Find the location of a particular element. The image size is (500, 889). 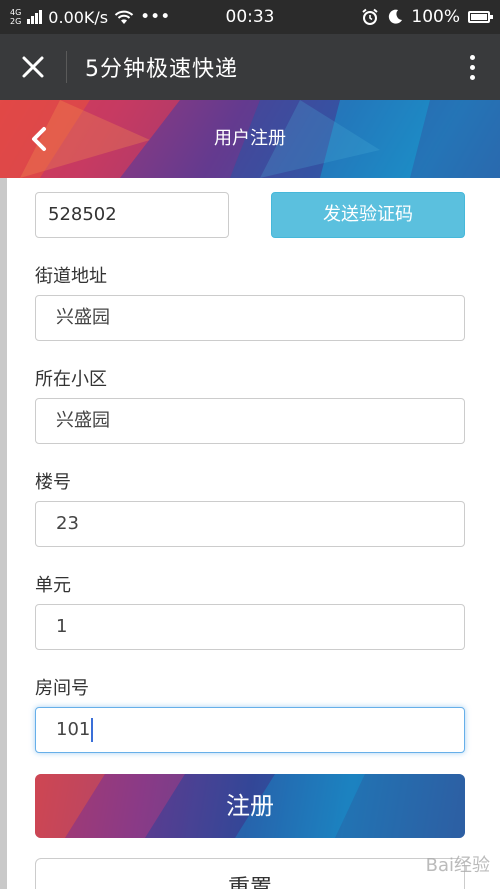

app-title: 5分钟极速快递 is located at coordinates (161, 69).